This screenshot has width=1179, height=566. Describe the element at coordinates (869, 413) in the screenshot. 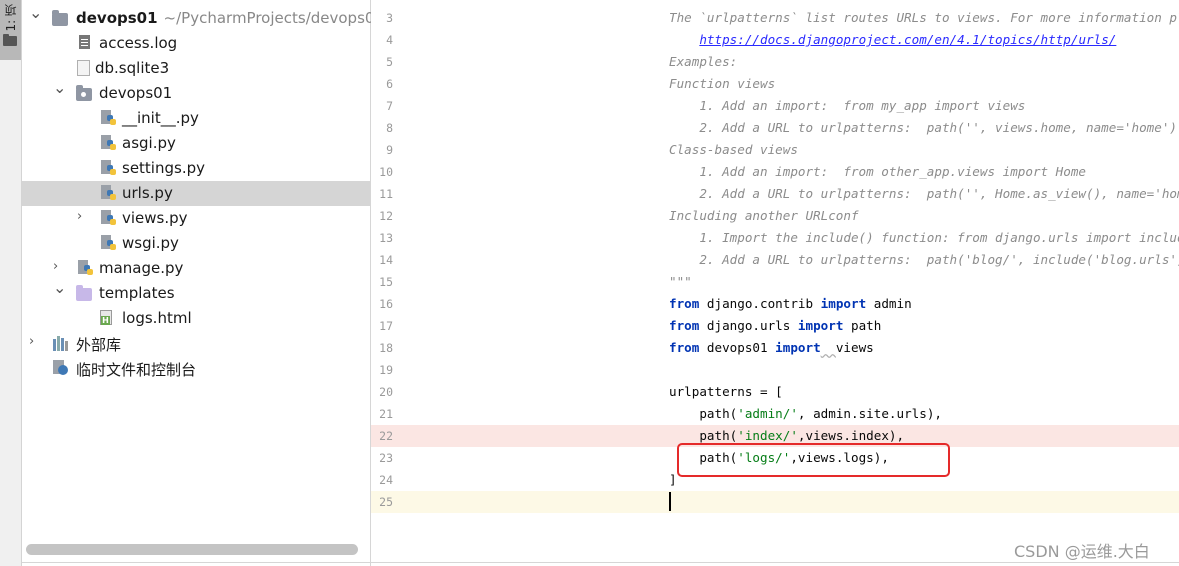

I see `code-token: , admin.site.urls),` at that location.